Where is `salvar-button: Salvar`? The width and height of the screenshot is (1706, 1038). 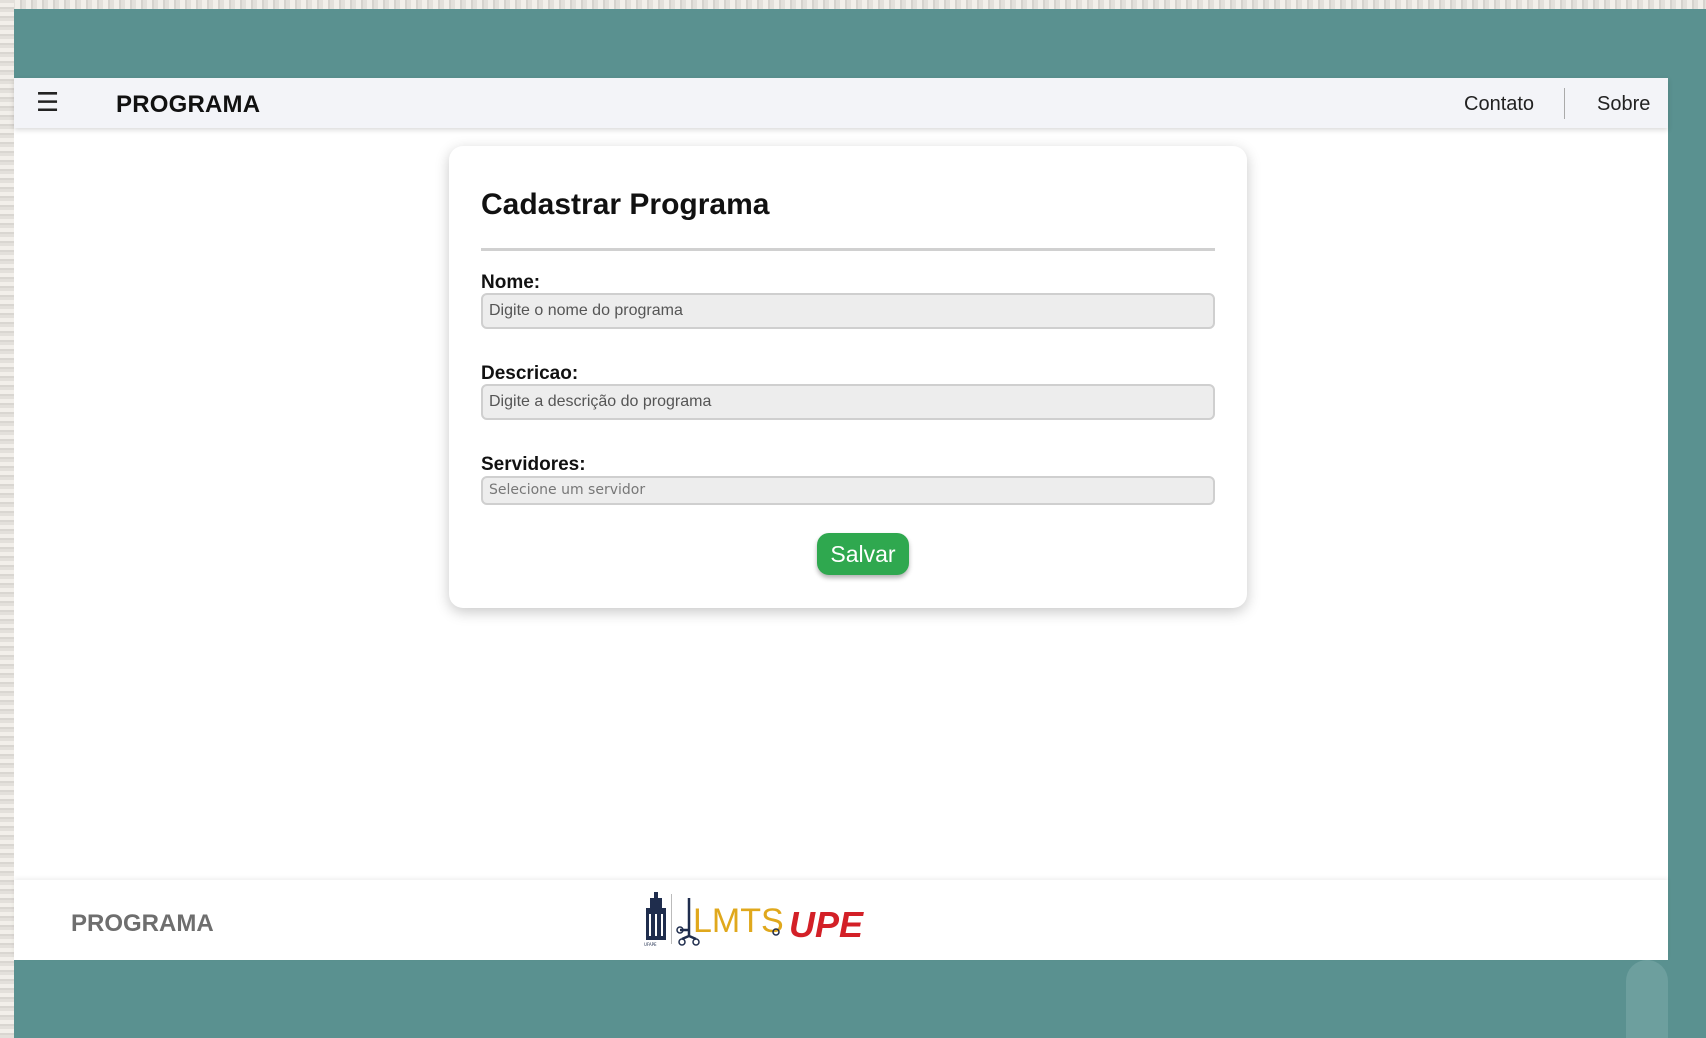
salvar-button: Salvar is located at coordinates (863, 554).